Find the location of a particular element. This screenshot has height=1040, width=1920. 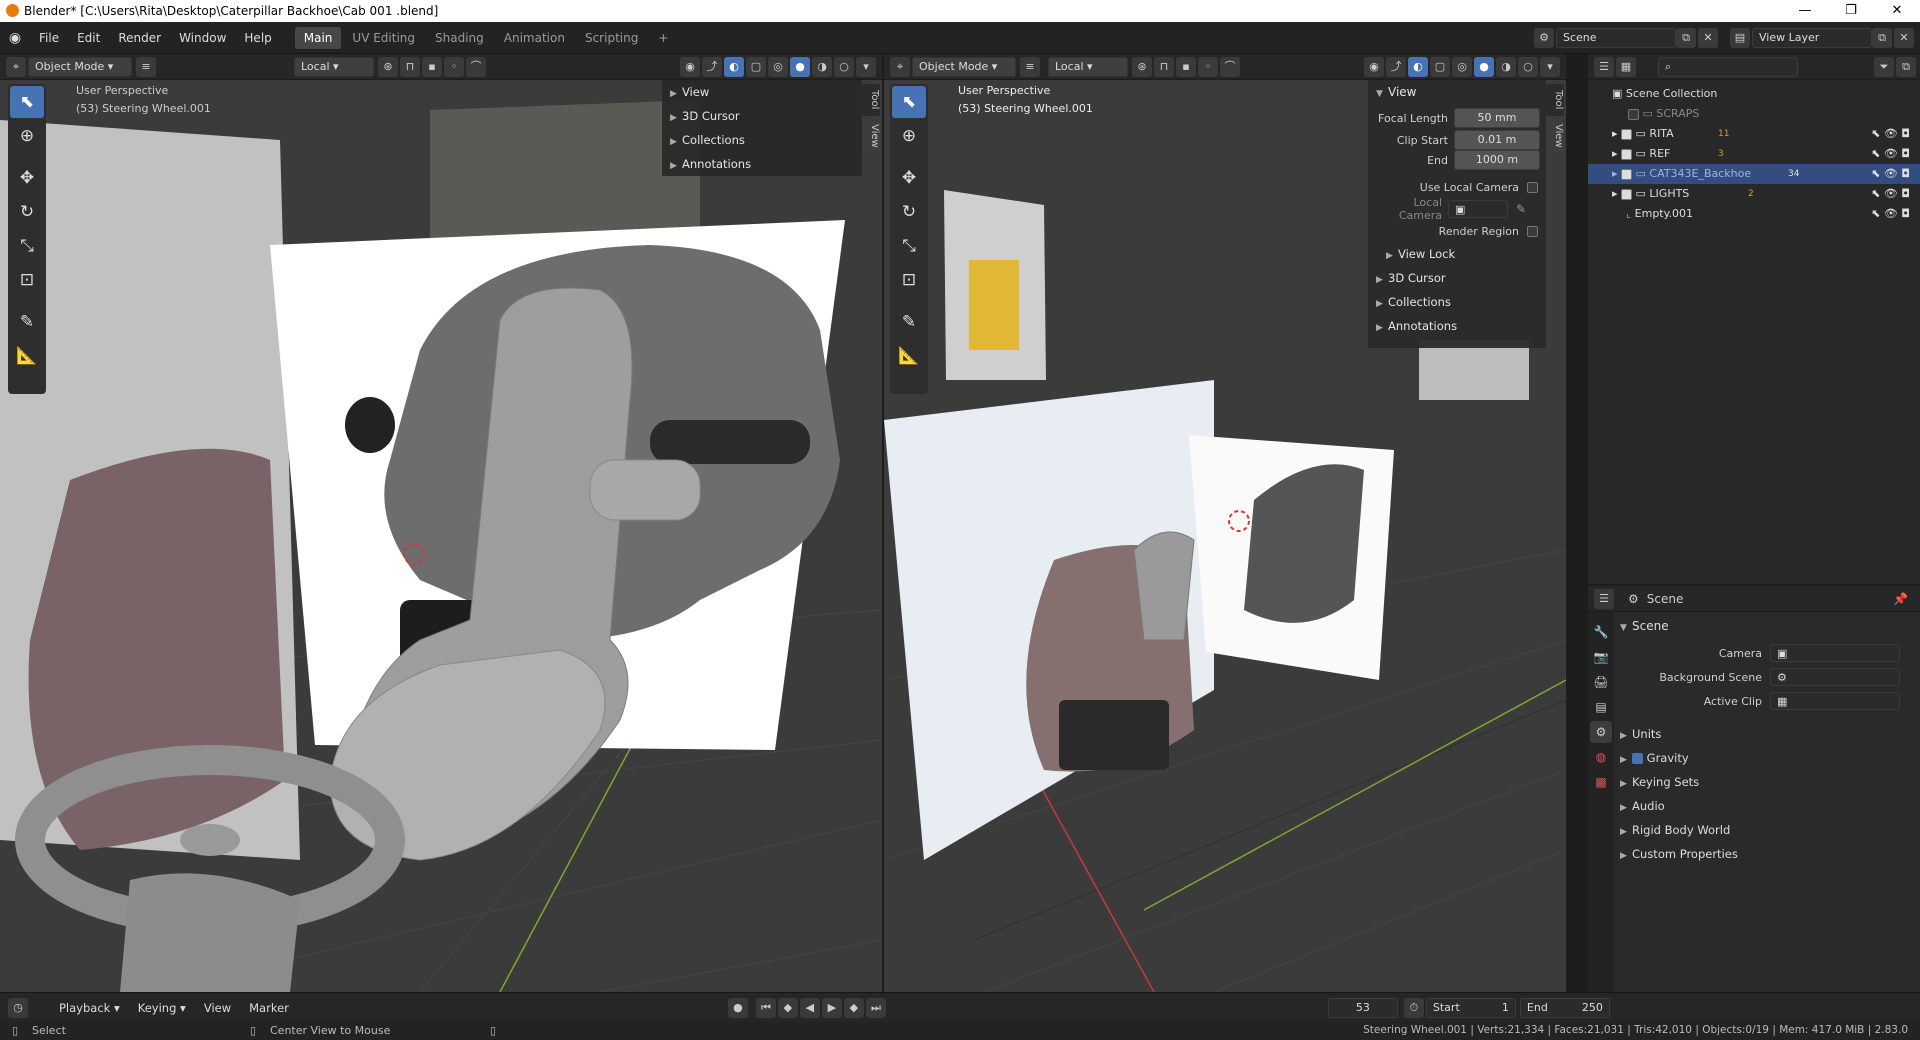

start-frame-field: Start 1 is located at coordinates (1470, 1007).